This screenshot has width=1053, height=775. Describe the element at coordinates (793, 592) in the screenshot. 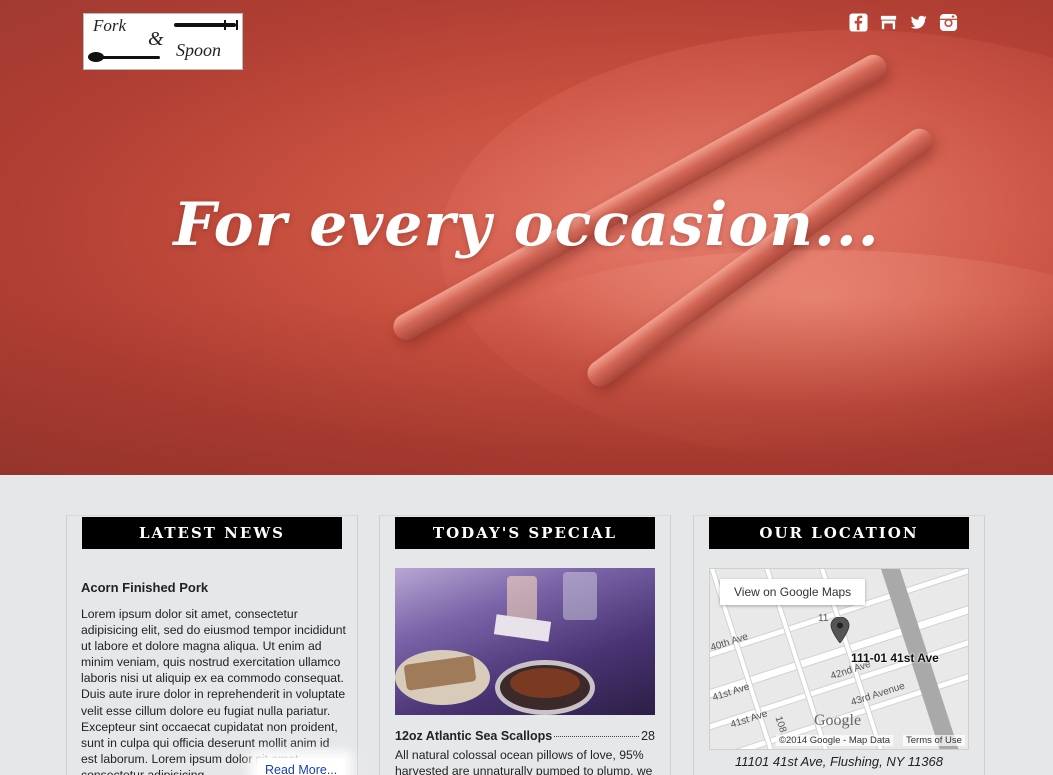

I see `view-on-google-maps-button: View on Google Maps` at that location.